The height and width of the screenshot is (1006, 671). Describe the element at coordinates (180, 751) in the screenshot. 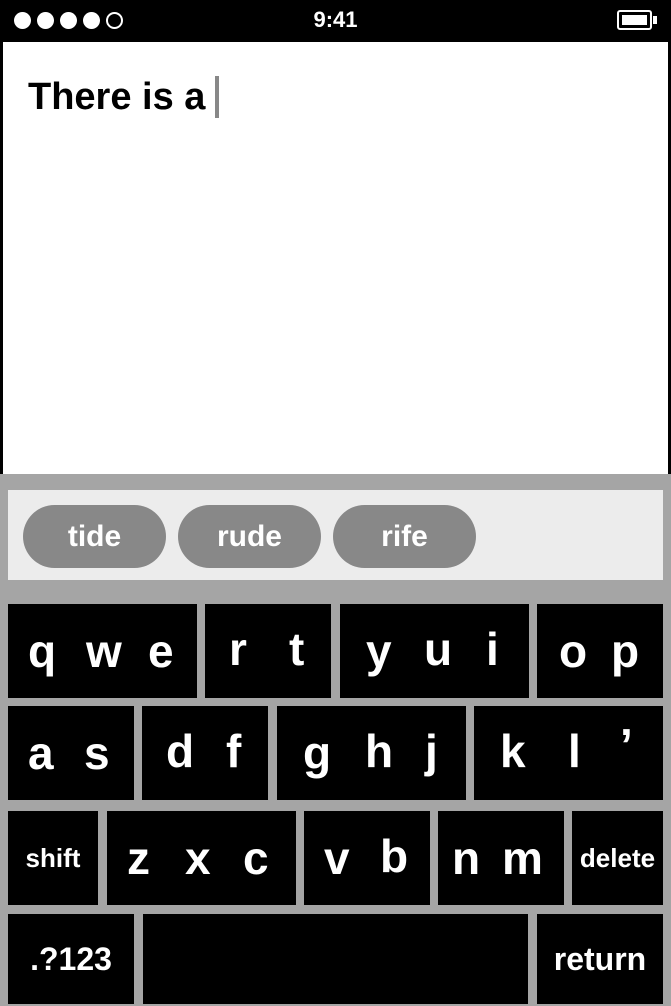

I see `key-d: d` at that location.